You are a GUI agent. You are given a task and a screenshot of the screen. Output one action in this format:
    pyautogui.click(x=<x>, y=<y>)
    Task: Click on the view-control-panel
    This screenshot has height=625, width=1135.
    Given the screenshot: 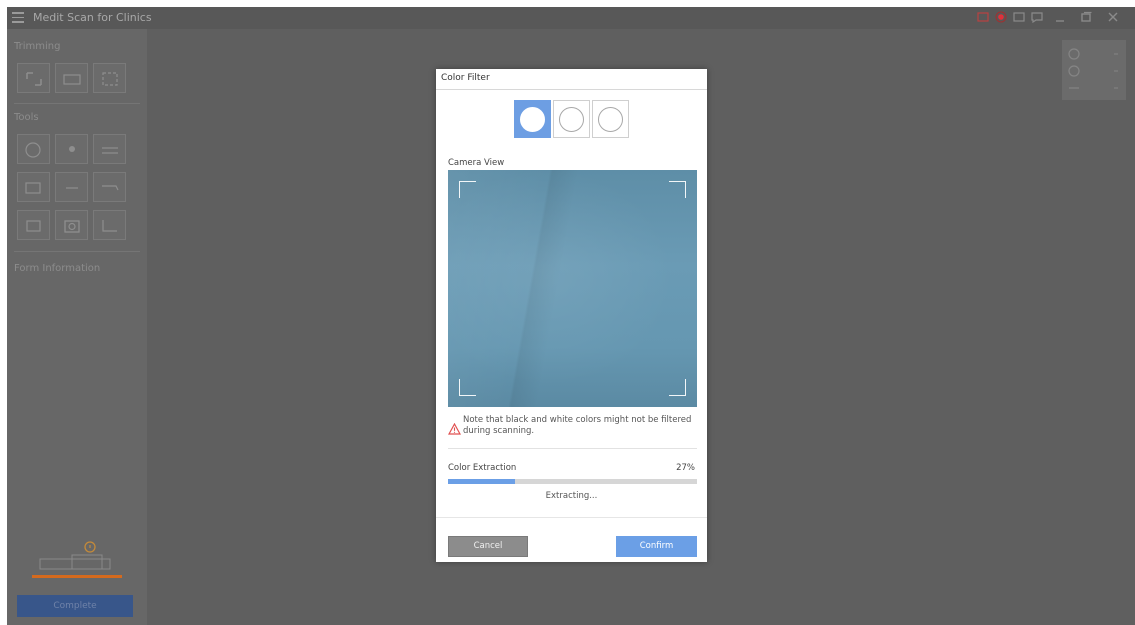 What is the action you would take?
    pyautogui.click(x=1094, y=70)
    